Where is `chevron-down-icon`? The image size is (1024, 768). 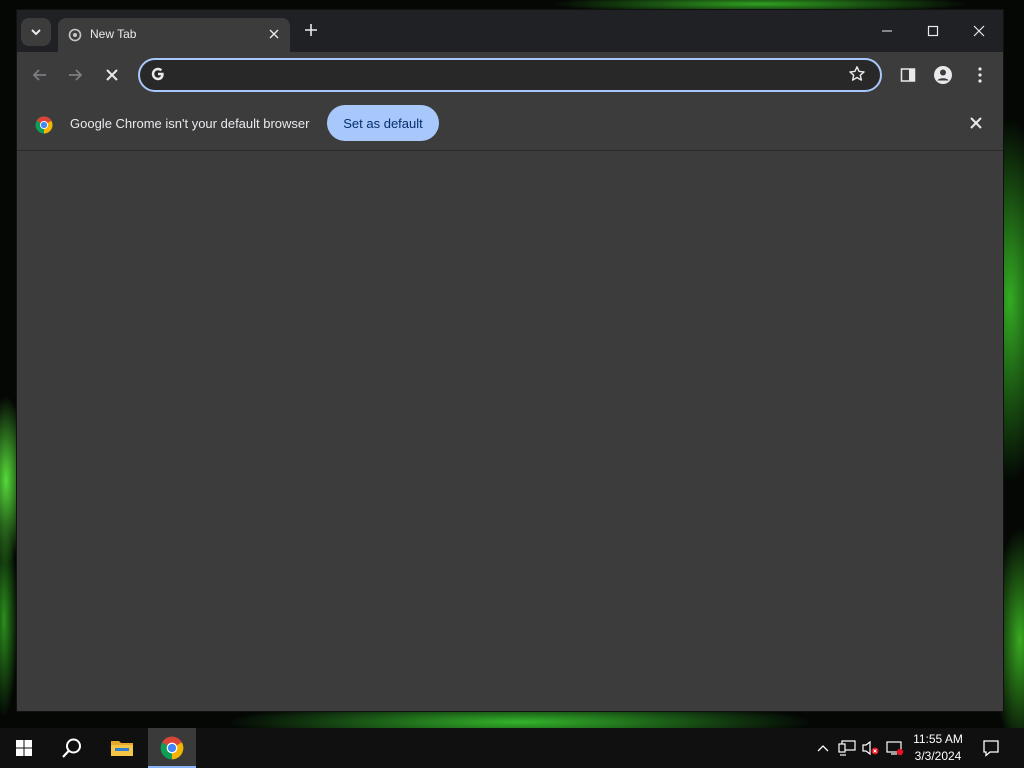
chevron-down-icon is located at coordinates (36, 32).